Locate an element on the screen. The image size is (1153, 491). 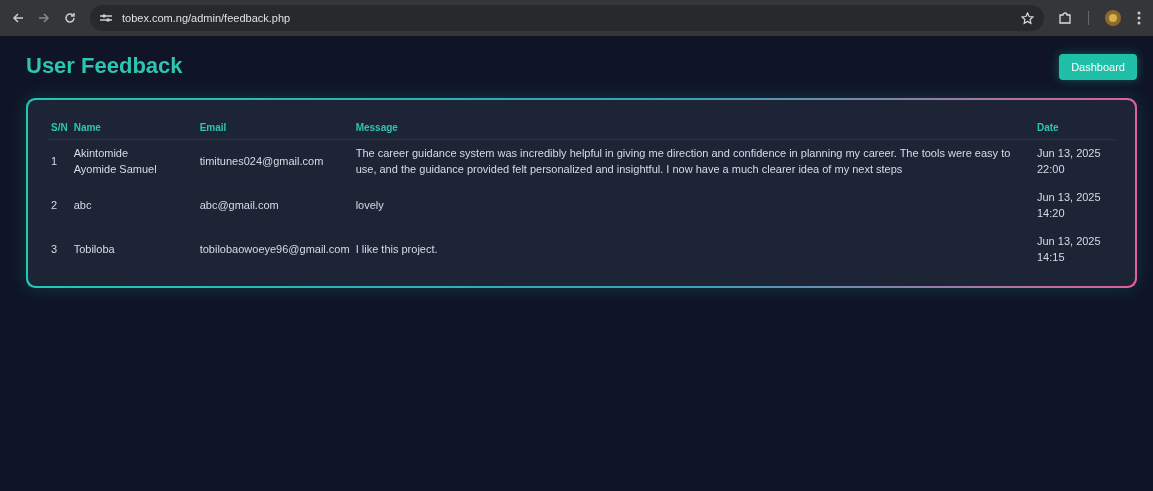
column-header: Name is located at coordinates (133, 127).